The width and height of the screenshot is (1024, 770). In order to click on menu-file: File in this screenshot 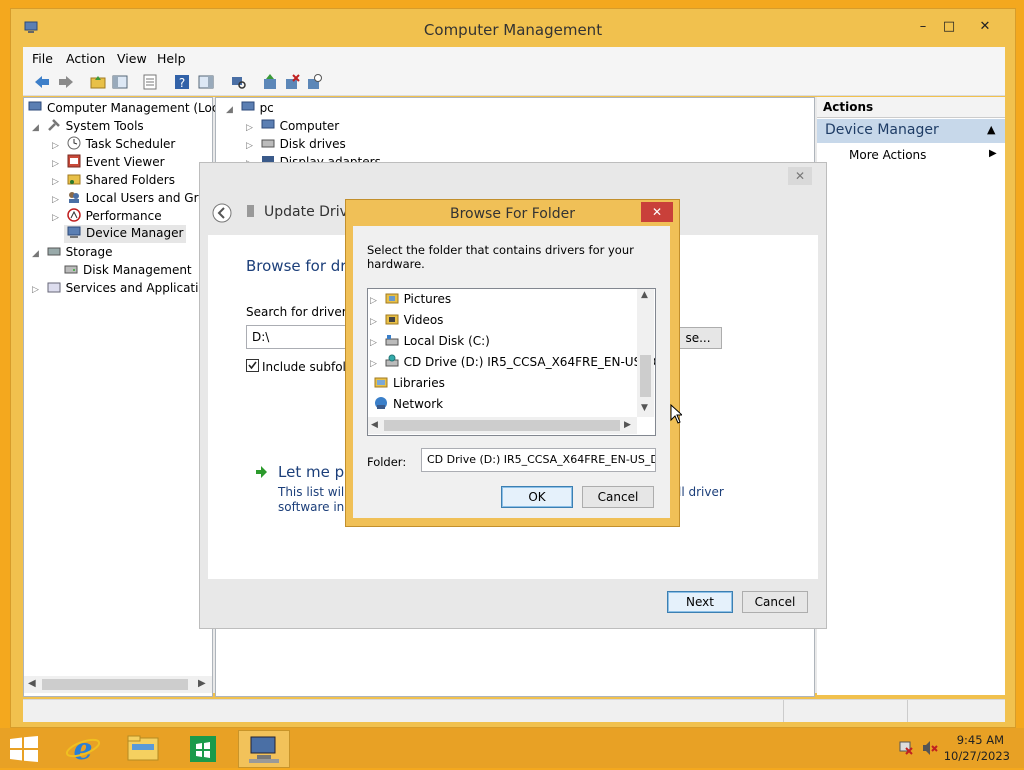, I will do `click(42, 58)`.